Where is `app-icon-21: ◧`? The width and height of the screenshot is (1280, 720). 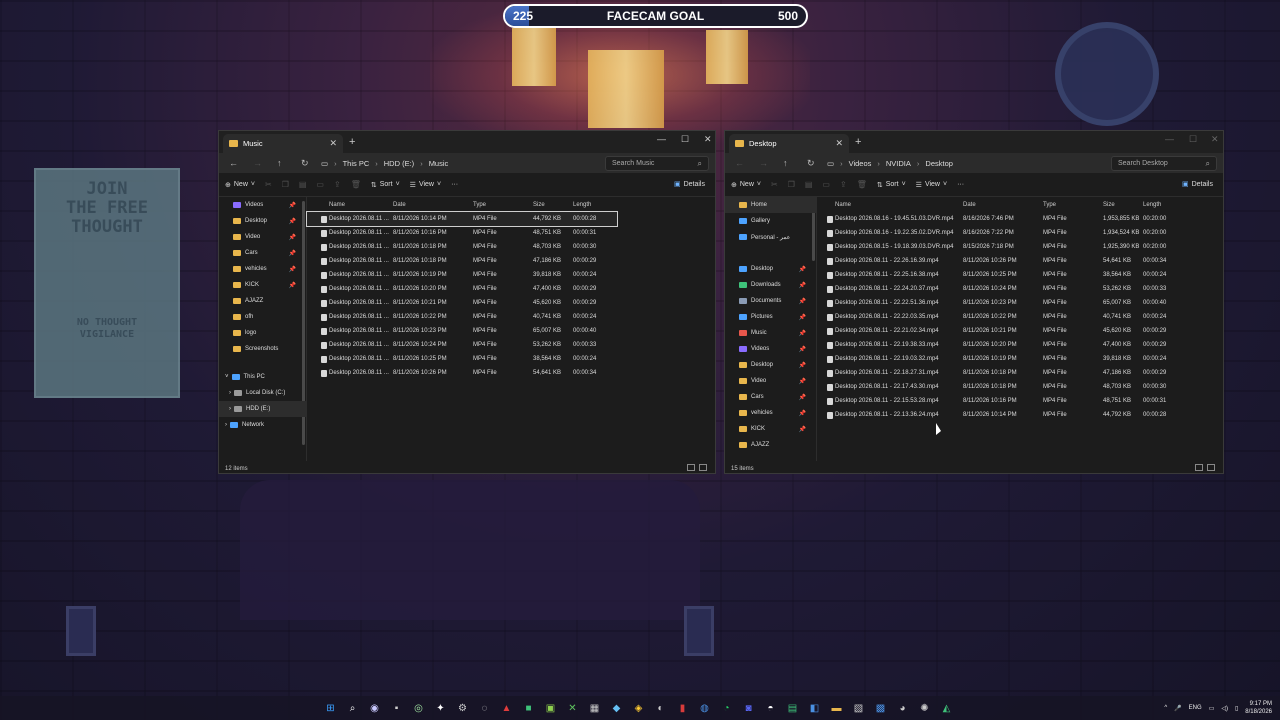
app-icon-21: ◧ is located at coordinates (814, 708).